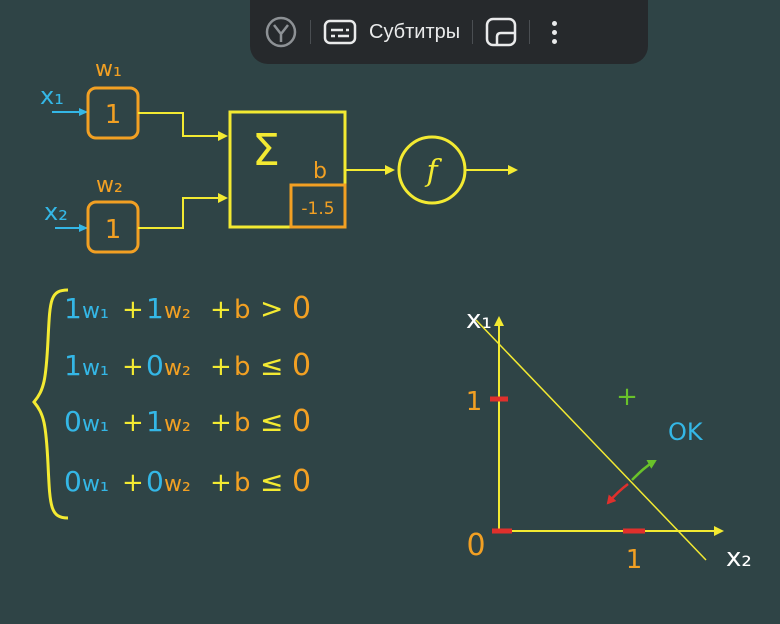 This screenshot has height=624, width=780. Describe the element at coordinates (644, 470) in the screenshot. I see `positive-side-arrow` at that location.